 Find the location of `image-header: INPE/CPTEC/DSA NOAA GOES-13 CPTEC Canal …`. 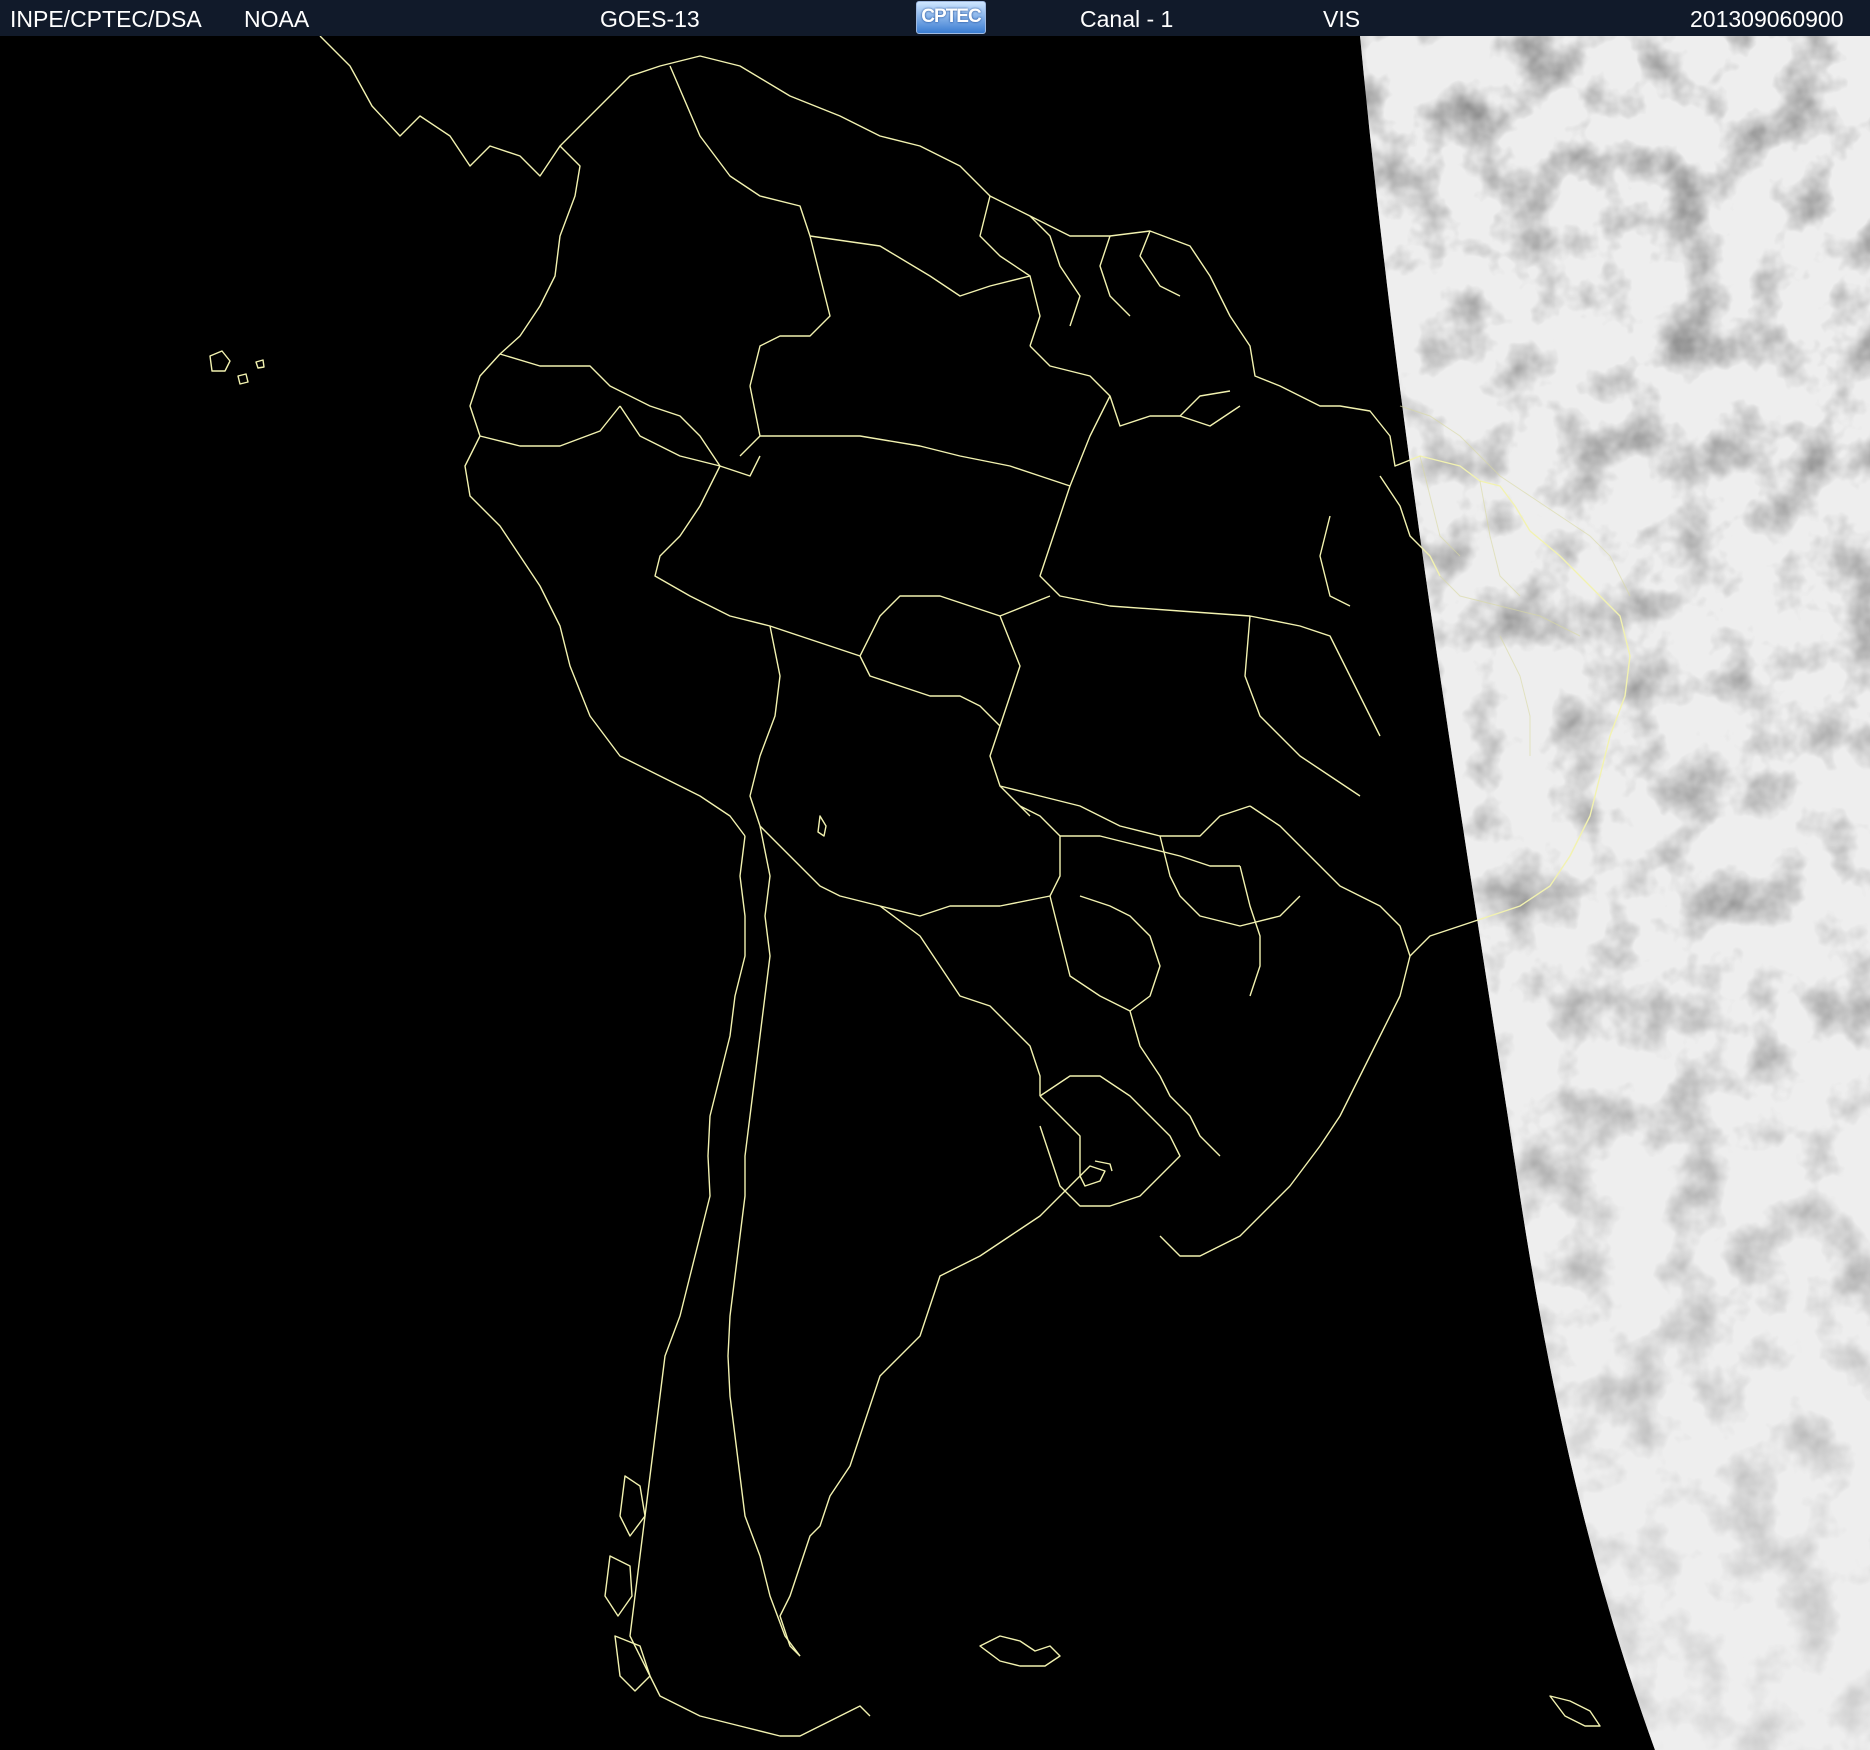

image-header: INPE/CPTEC/DSA NOAA GOES-13 CPTEC Canal … is located at coordinates (935, 18).